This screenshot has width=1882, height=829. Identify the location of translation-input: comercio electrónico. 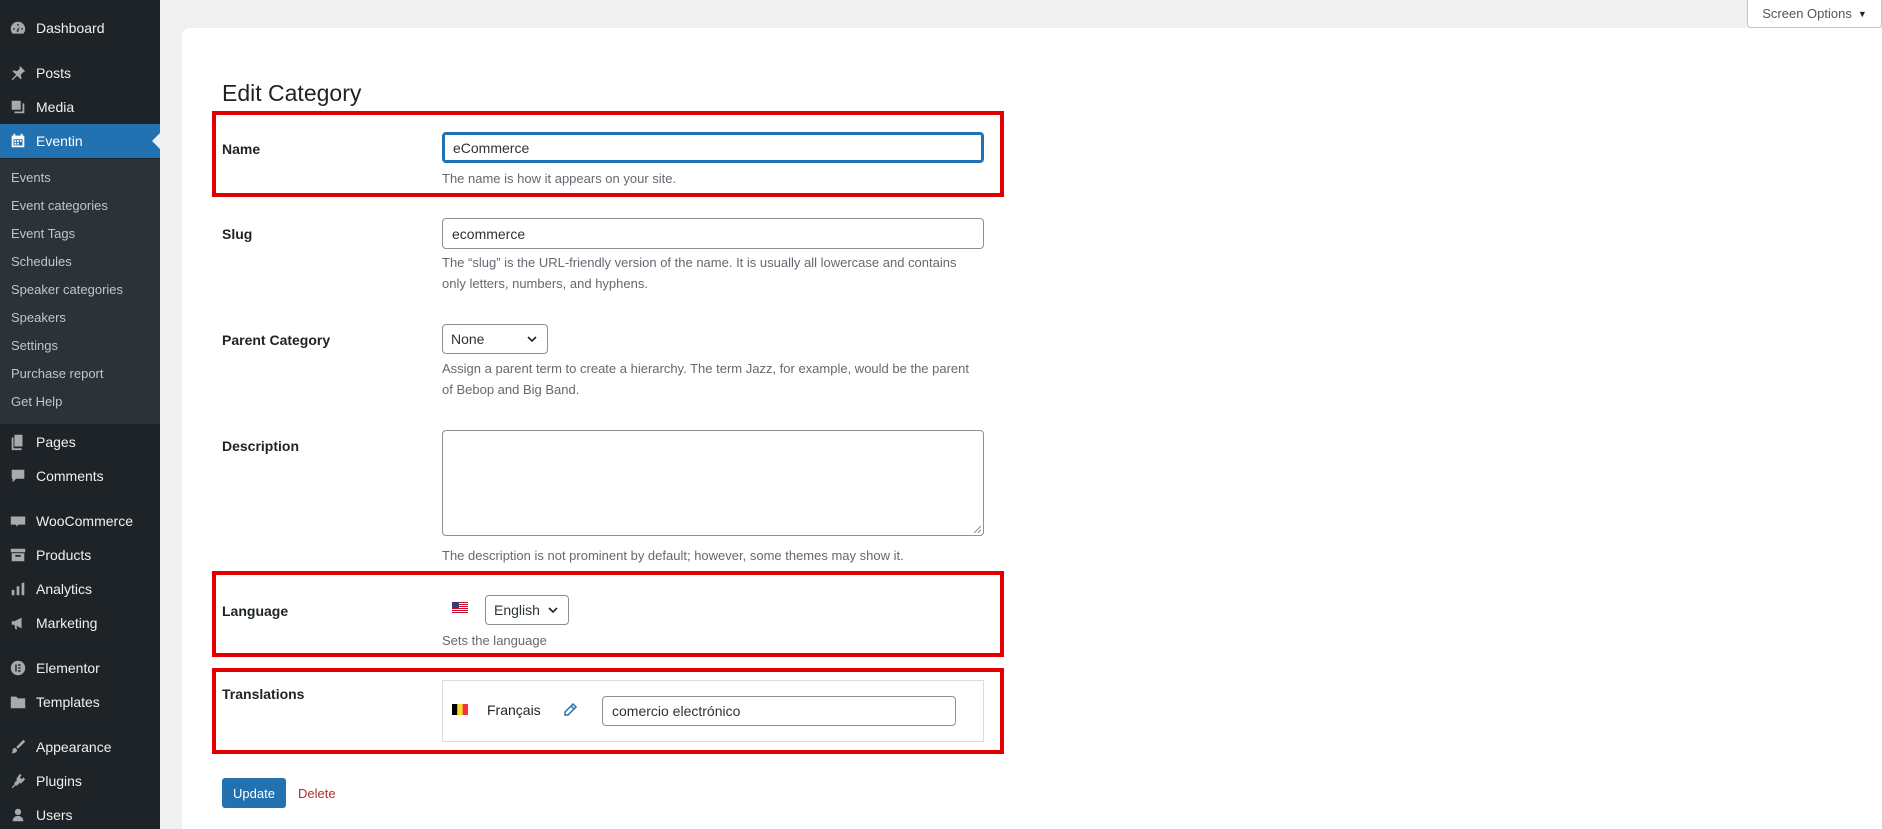
(779, 711).